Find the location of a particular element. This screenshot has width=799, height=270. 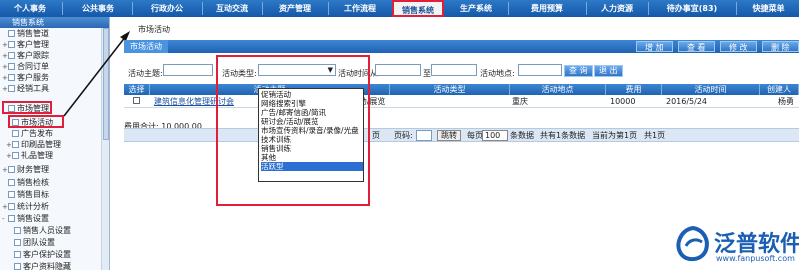

highlight-market-activity is located at coordinates (36, 121).